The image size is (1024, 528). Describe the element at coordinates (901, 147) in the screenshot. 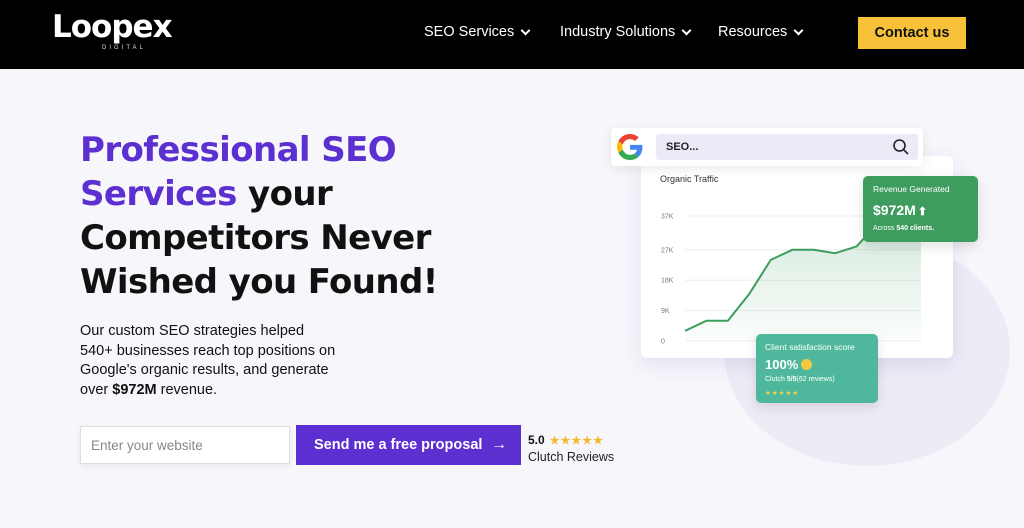

I see `search-icon` at that location.